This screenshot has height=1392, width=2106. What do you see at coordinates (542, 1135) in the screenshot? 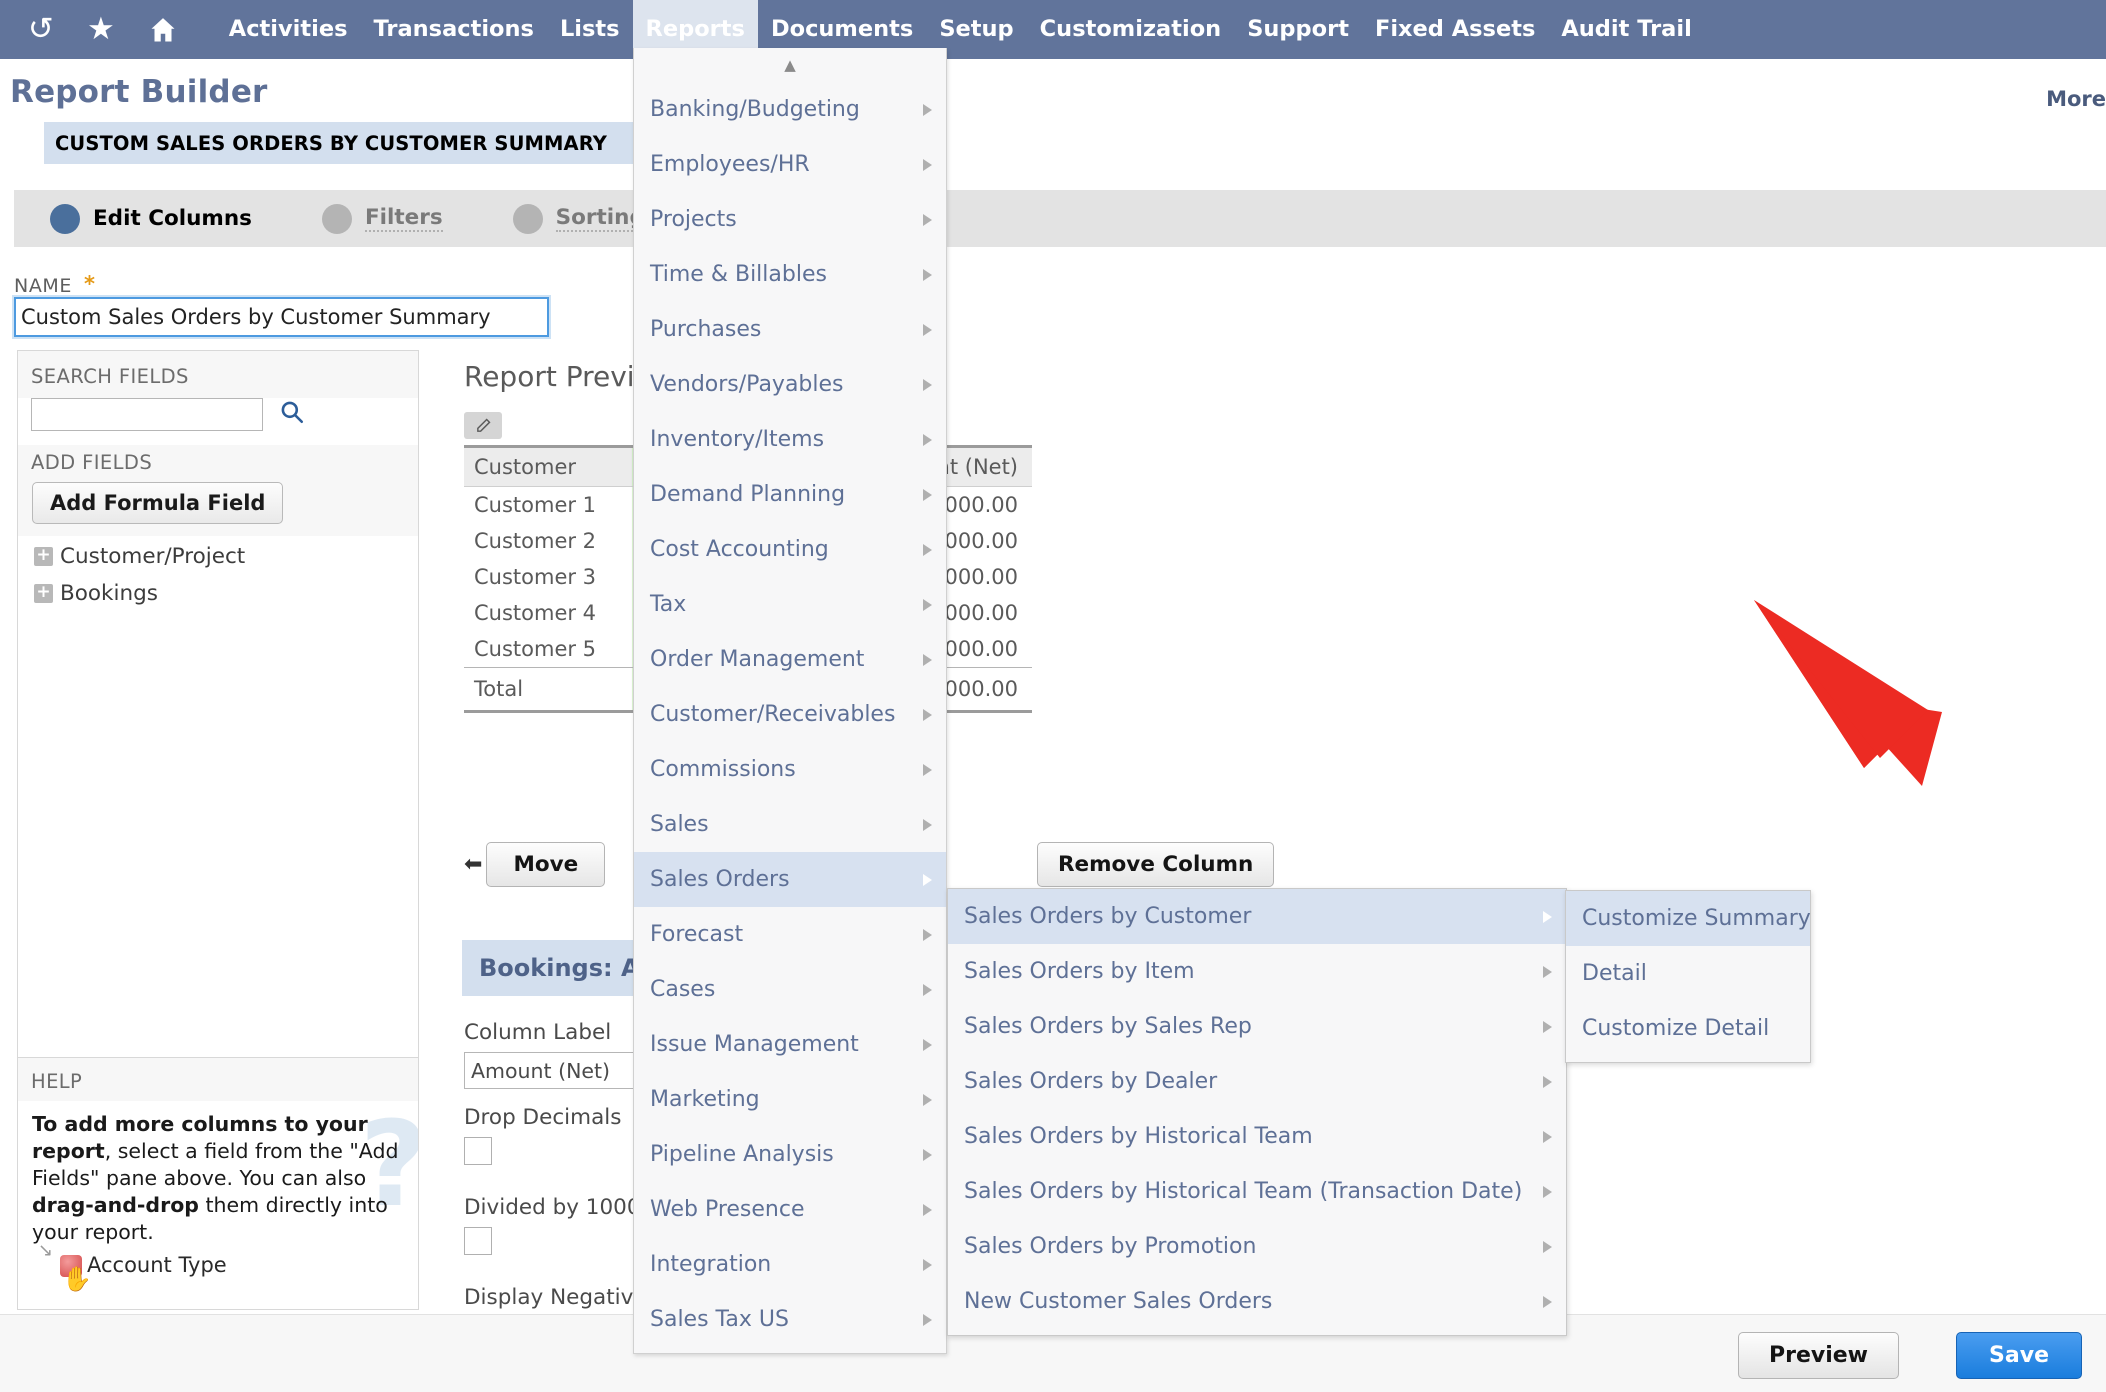
I see `field-drop-decimals: Drop Decimals` at bounding box center [542, 1135].